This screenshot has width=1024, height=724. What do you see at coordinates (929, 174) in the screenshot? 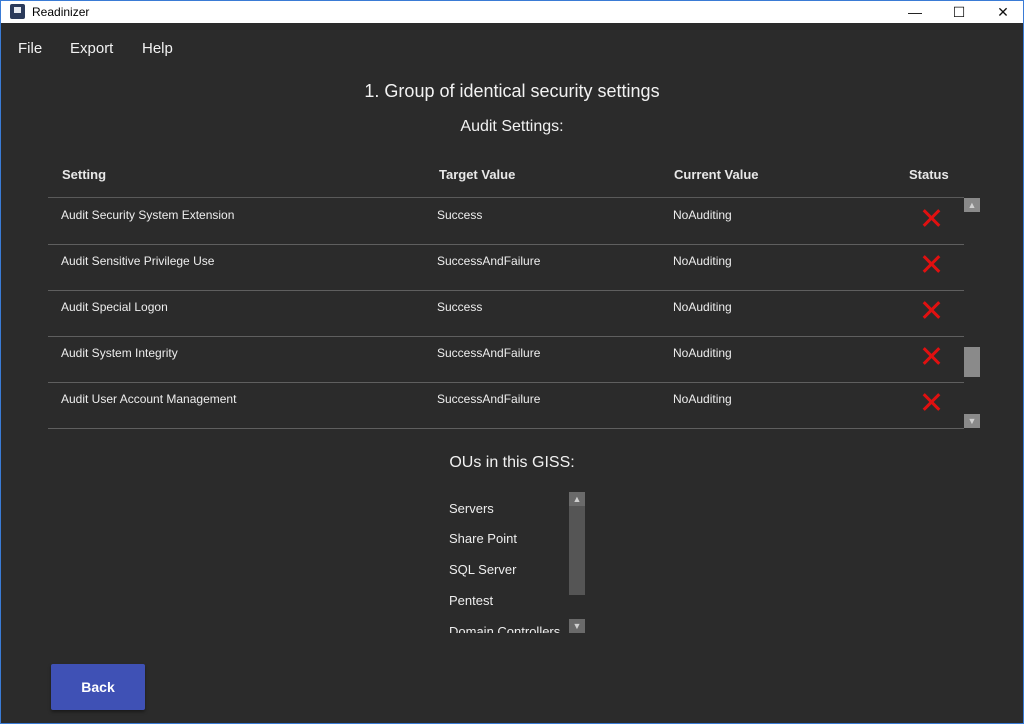
I see `column-header-status: Status` at bounding box center [929, 174].